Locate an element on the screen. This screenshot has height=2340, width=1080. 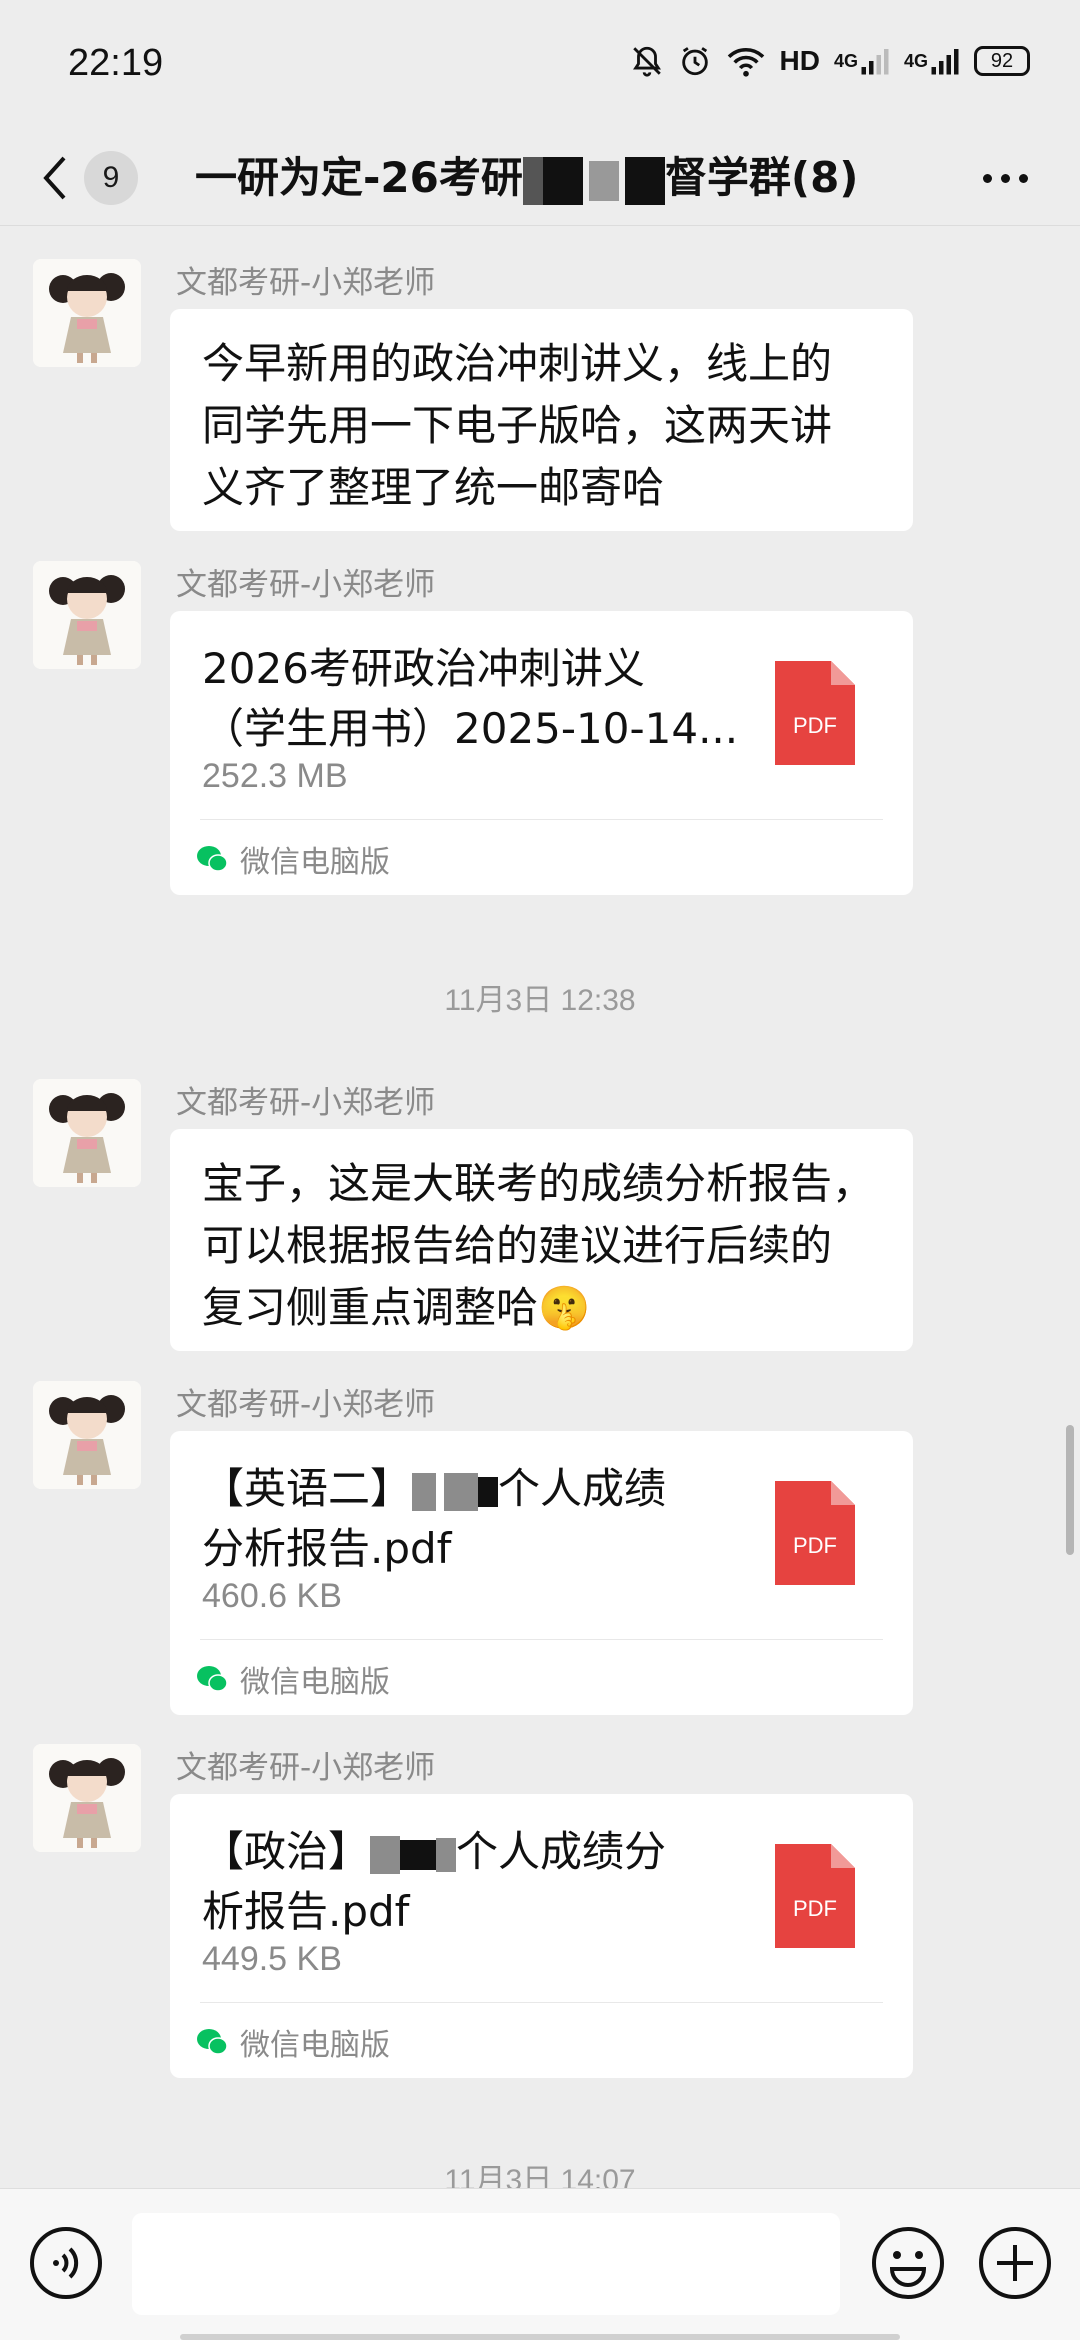
file-size: 252.3 MB is located at coordinates (275, 776).